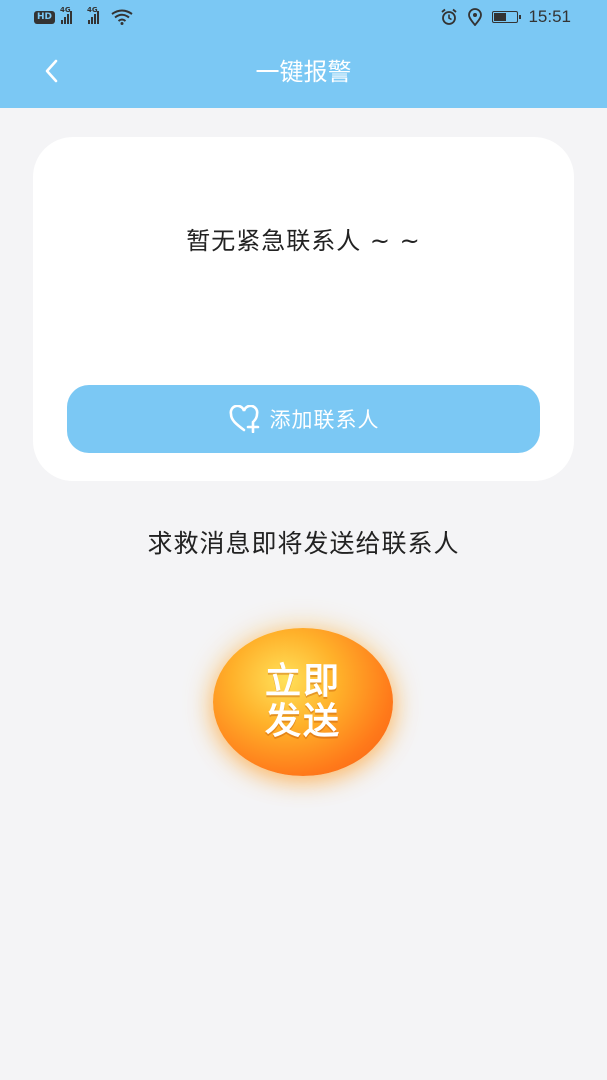 The height and width of the screenshot is (1080, 607). I want to click on send-now-button: 立即 发送, so click(303, 702).